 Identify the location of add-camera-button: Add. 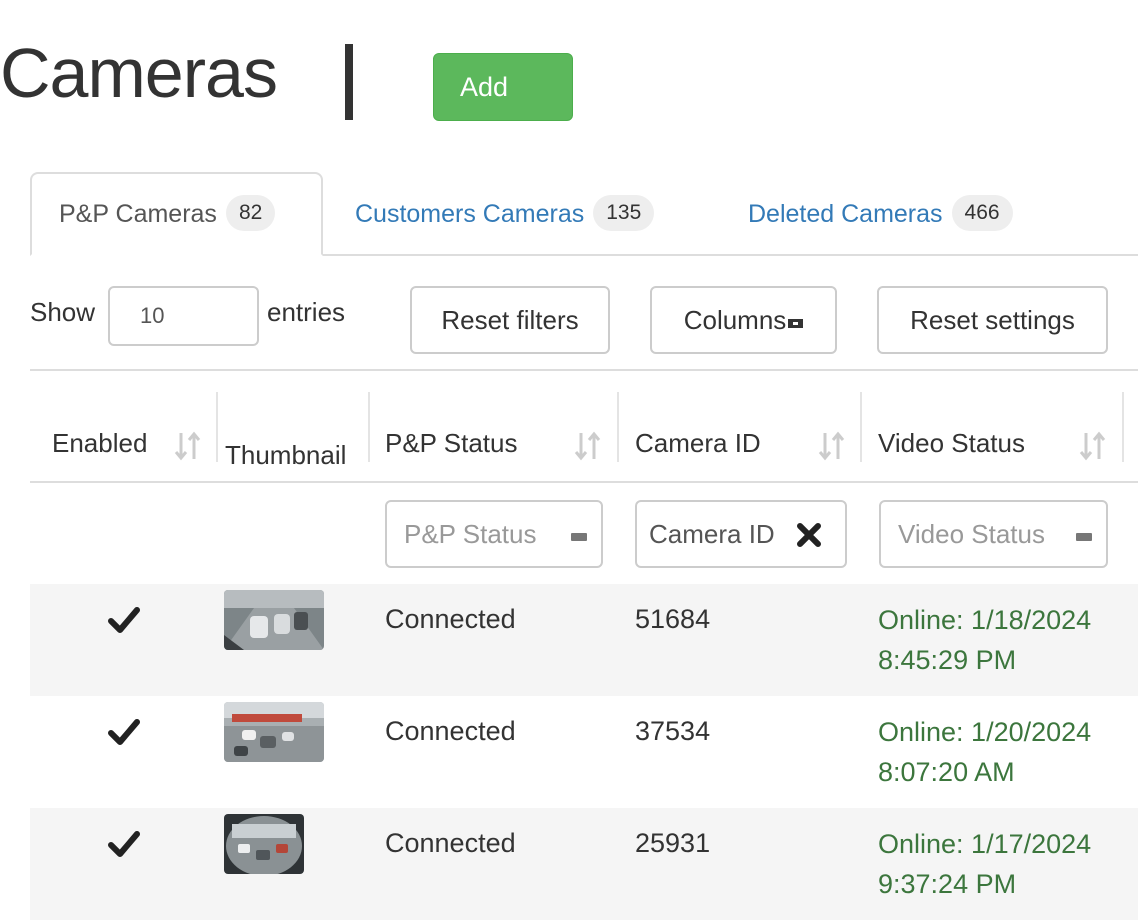
(503, 87).